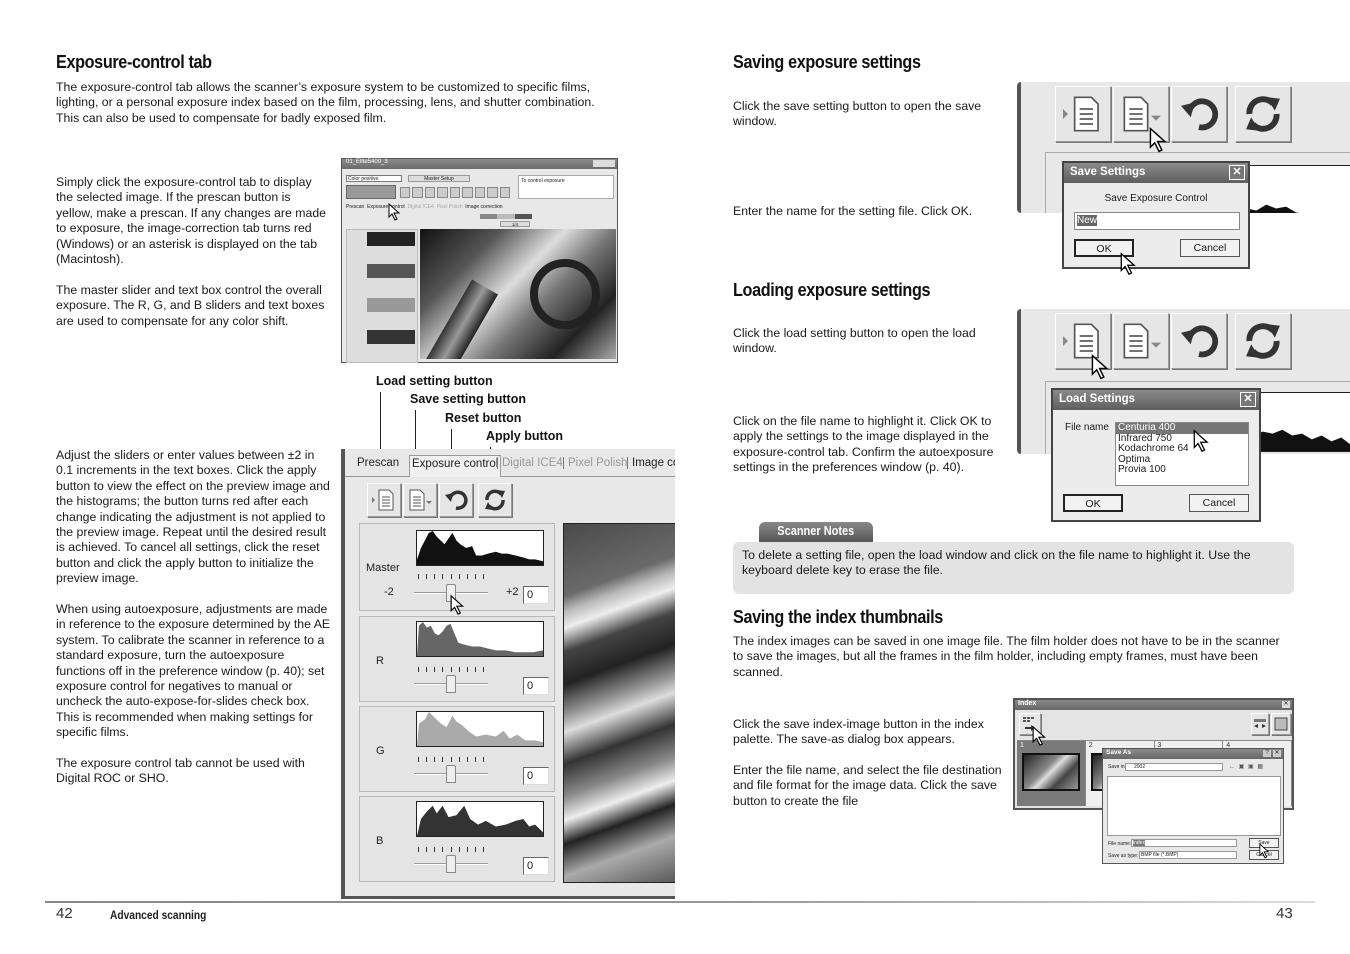  I want to click on tab-image-correction: Image cor, so click(651, 463).